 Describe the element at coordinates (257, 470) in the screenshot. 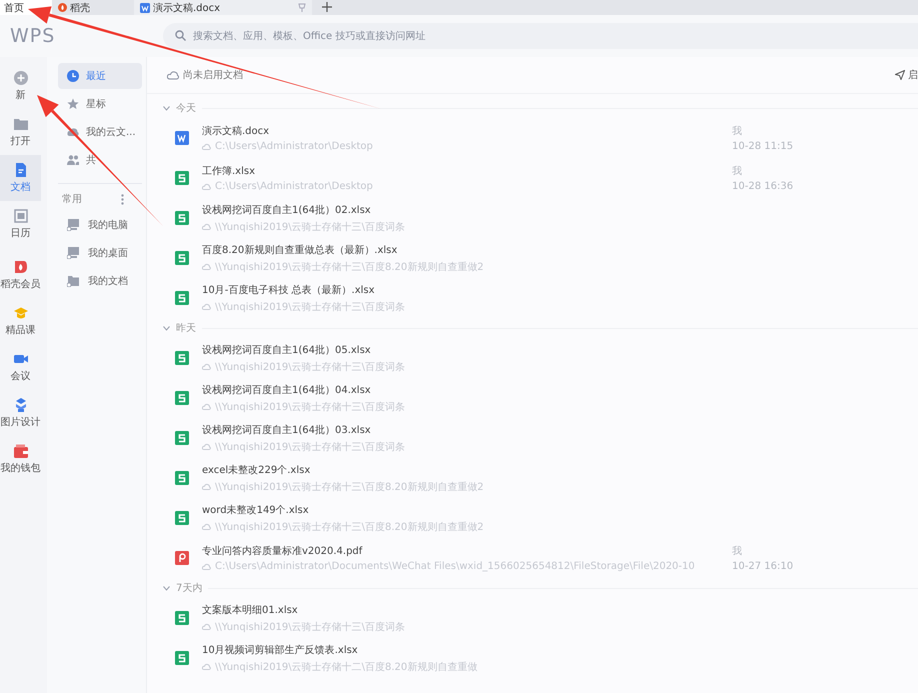

I see `file-name: excel未整改229个.xlsx` at that location.